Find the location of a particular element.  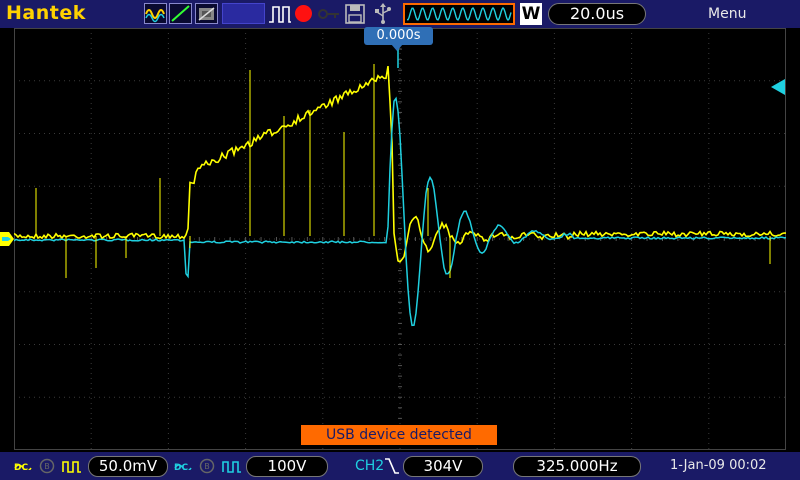

falling-edge-icon is located at coordinates (392, 466).